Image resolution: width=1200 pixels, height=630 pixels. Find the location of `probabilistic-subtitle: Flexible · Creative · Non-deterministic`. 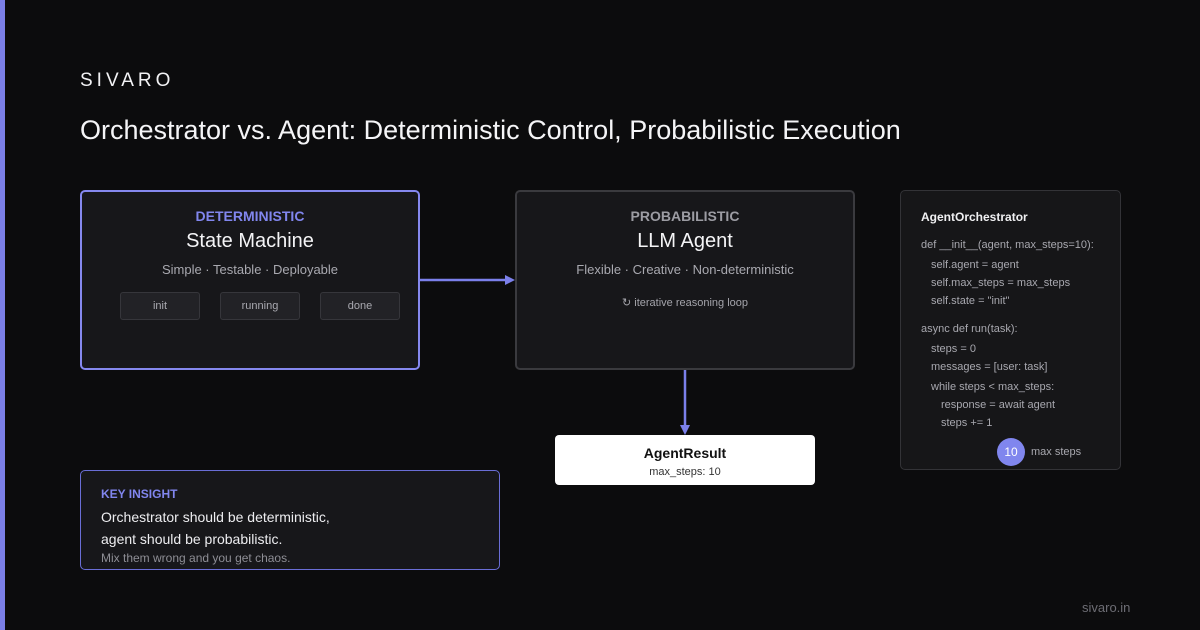

probabilistic-subtitle: Flexible · Creative · Non-deterministic is located at coordinates (685, 269).